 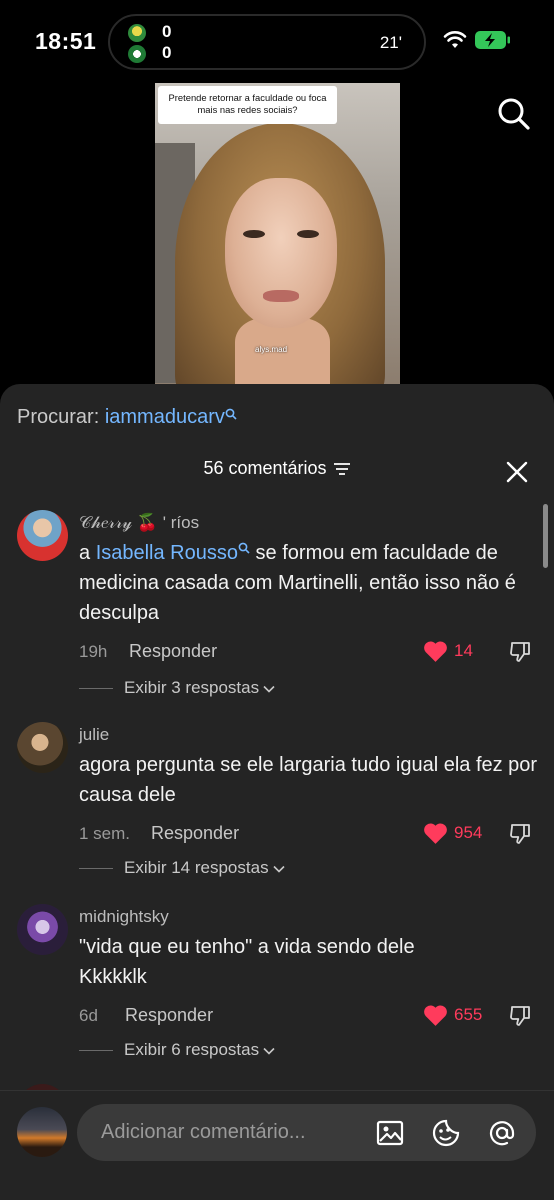 I want to click on battery-charging-icon, so click(x=492, y=40).